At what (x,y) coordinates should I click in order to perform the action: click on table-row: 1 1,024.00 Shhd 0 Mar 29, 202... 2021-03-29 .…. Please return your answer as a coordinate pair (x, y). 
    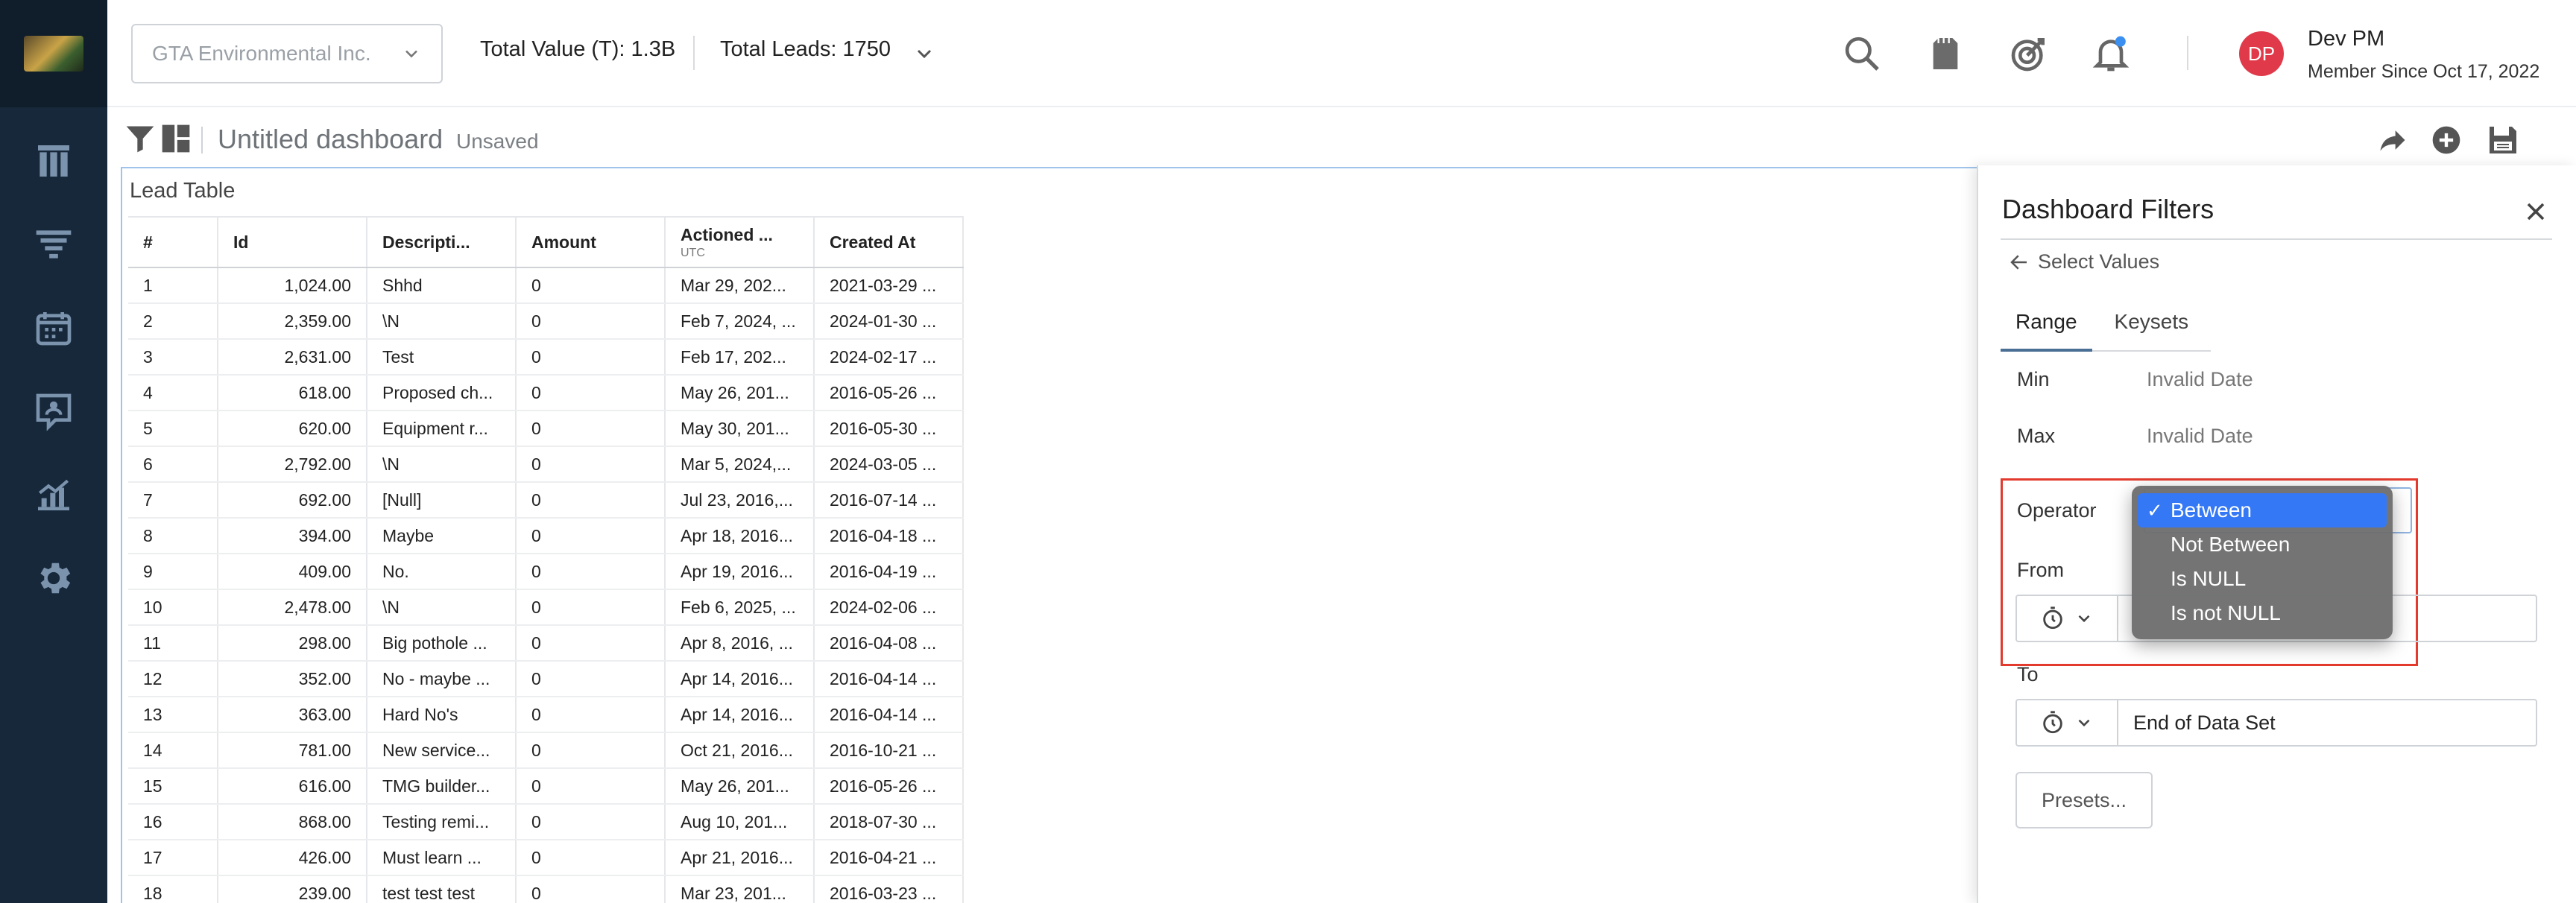
    Looking at the image, I should click on (546, 285).